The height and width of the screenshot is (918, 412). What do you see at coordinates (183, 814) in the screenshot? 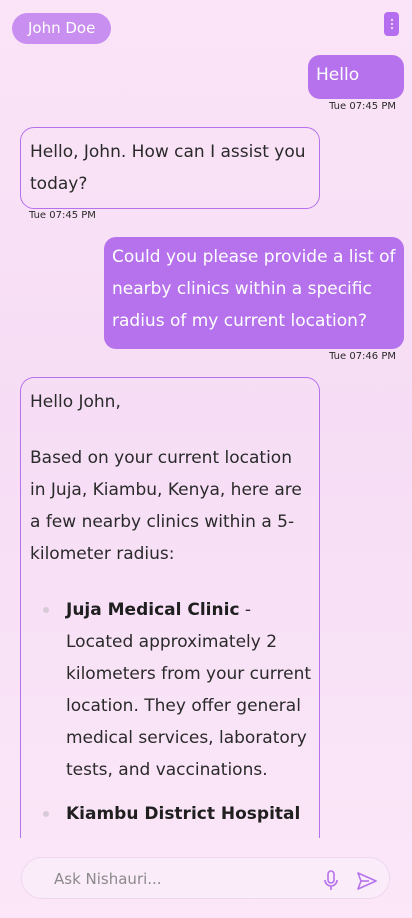
I see `clinic-name: Kiambu District Hospital` at bounding box center [183, 814].